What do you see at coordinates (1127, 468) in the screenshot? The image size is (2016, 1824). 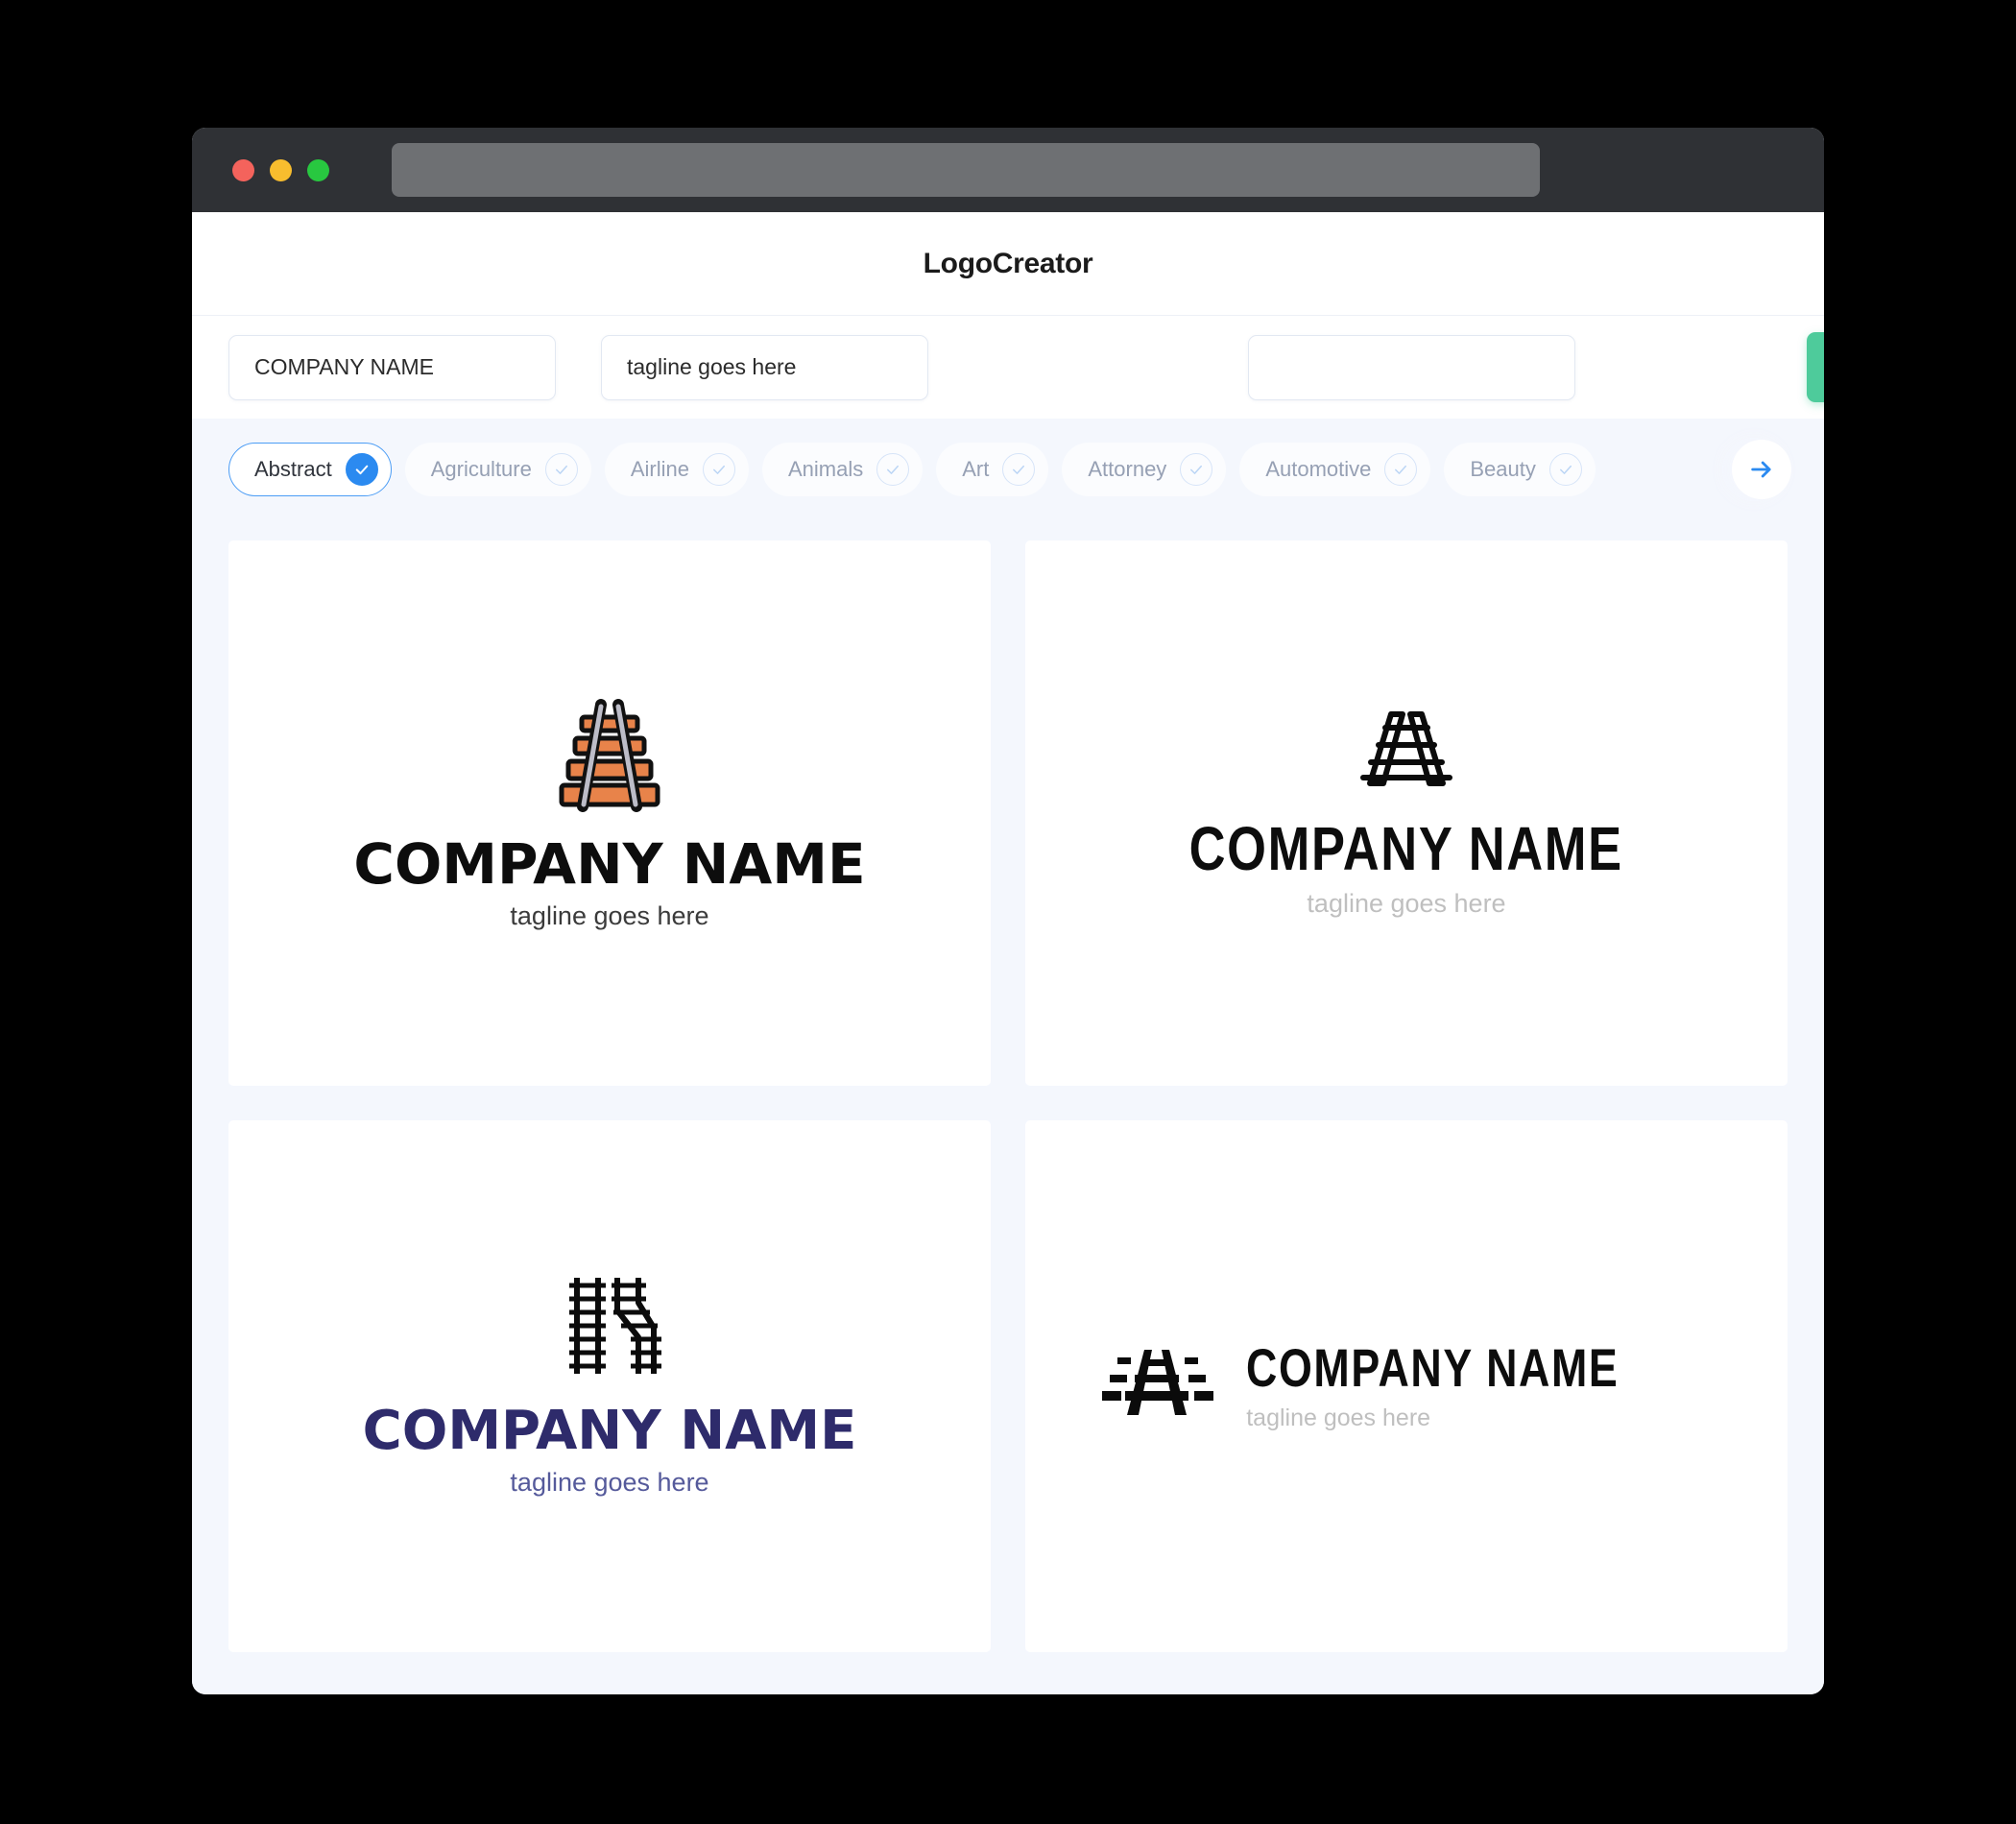 I see `category-chip-label: Attorney` at bounding box center [1127, 468].